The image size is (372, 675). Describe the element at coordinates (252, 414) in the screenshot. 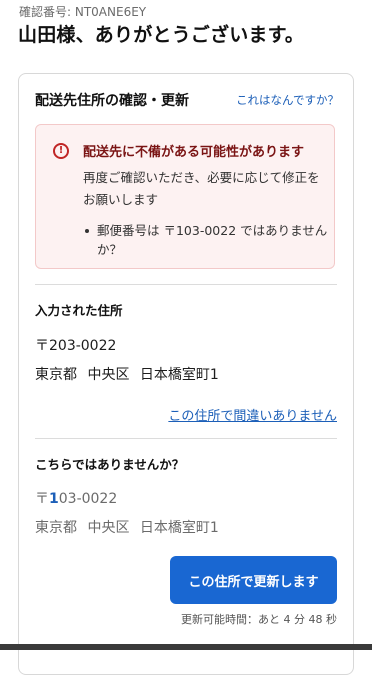

I see `keep-address-link: この住所で間違いありません` at that location.